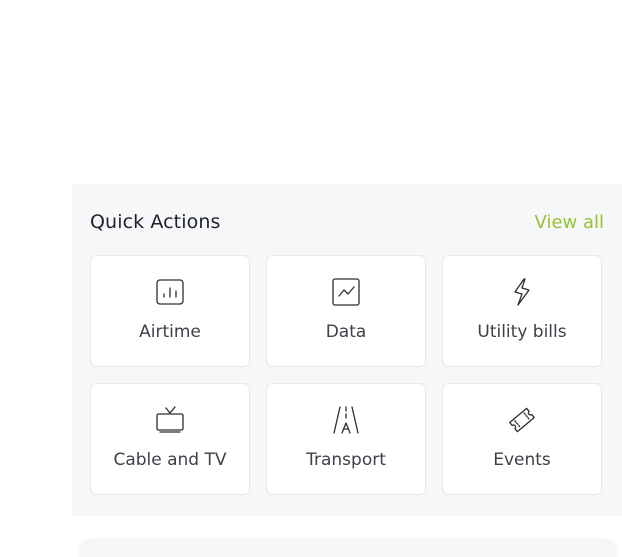 This screenshot has width=622, height=557. What do you see at coordinates (347, 222) in the screenshot?
I see `quick-actions-header: Quick Actions View all` at bounding box center [347, 222].